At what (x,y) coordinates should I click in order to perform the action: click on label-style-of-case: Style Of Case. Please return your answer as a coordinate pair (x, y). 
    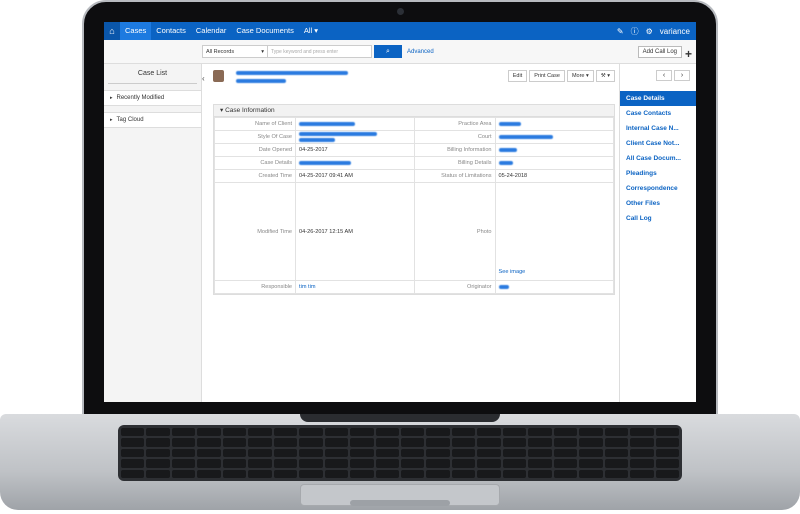
    Looking at the image, I should click on (255, 137).